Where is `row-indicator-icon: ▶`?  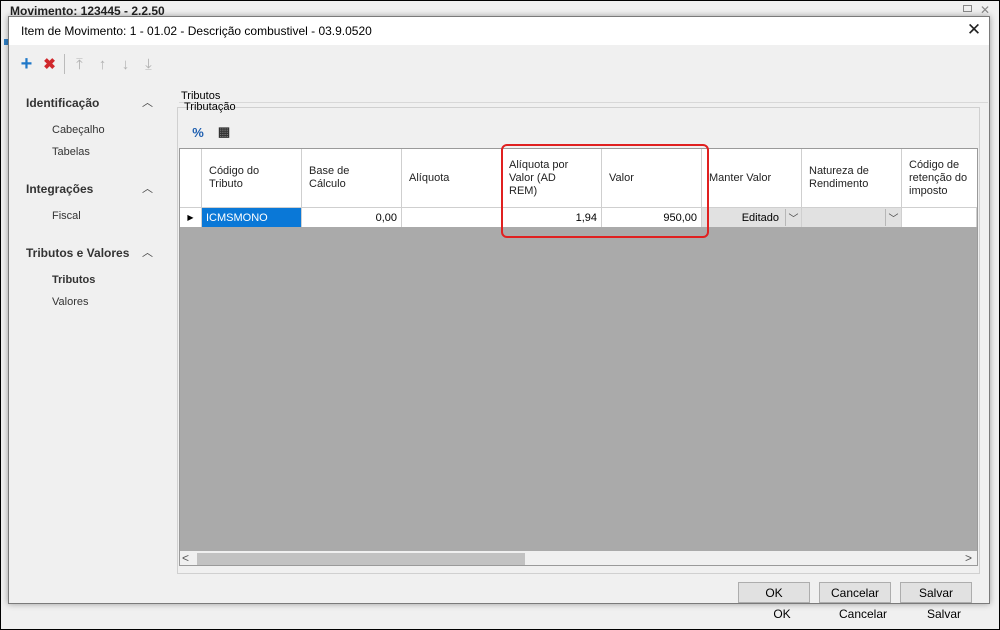
row-indicator-icon: ▶ is located at coordinates (191, 217).